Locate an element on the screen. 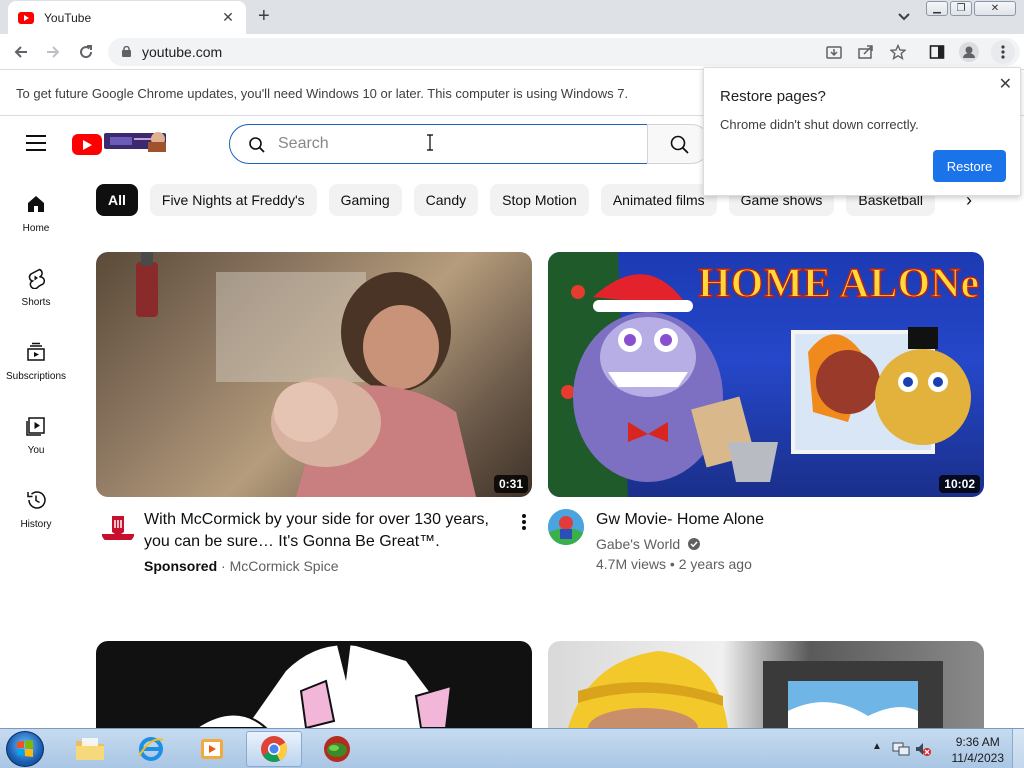  windows-logo-icon is located at coordinates (25, 748).